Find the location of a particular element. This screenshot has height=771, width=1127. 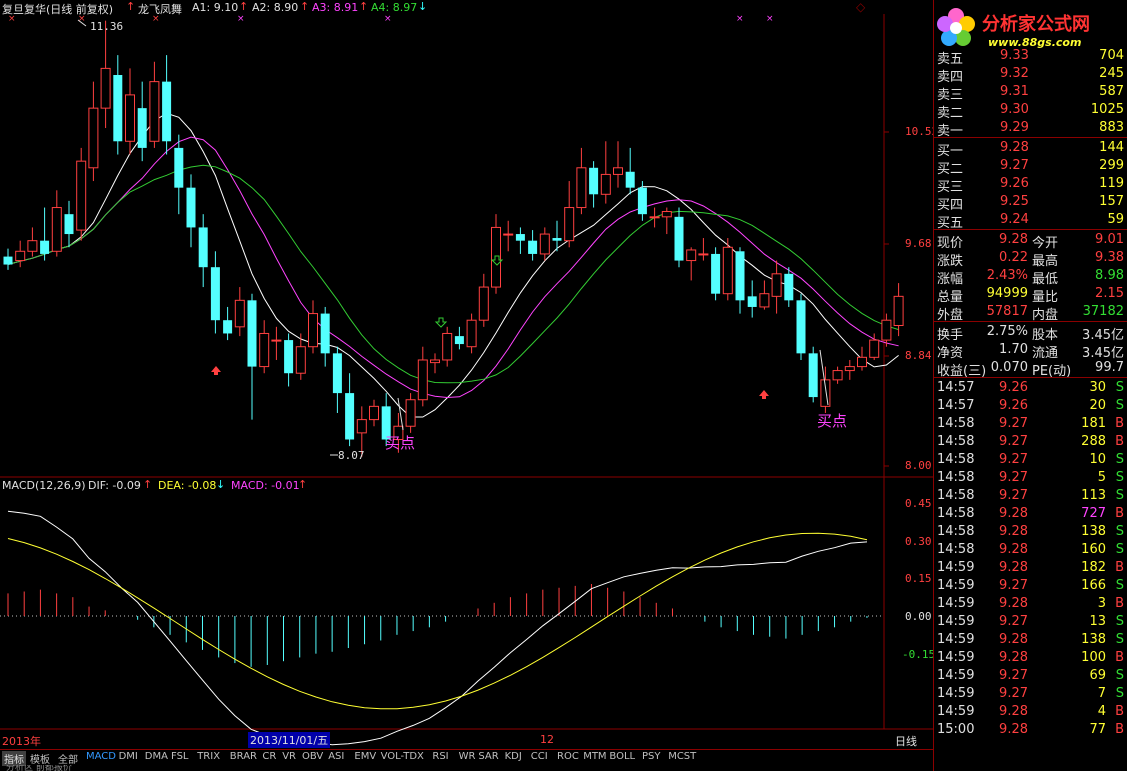

ask-price: 9.32 is located at coordinates (1014, 73).